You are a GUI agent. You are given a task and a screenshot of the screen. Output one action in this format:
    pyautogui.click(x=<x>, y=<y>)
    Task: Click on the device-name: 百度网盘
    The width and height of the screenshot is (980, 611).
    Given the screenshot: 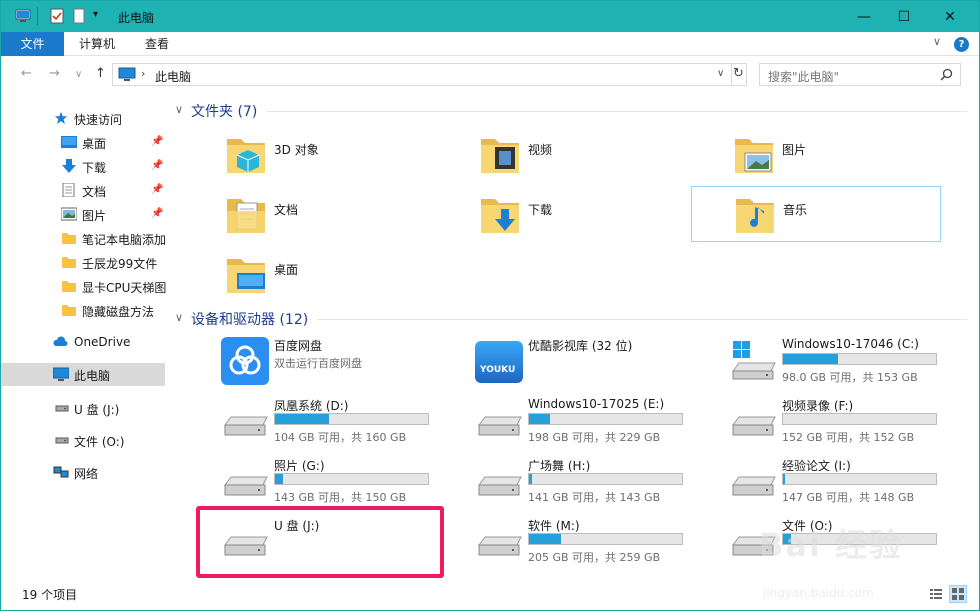 What is the action you would take?
    pyautogui.click(x=298, y=346)
    